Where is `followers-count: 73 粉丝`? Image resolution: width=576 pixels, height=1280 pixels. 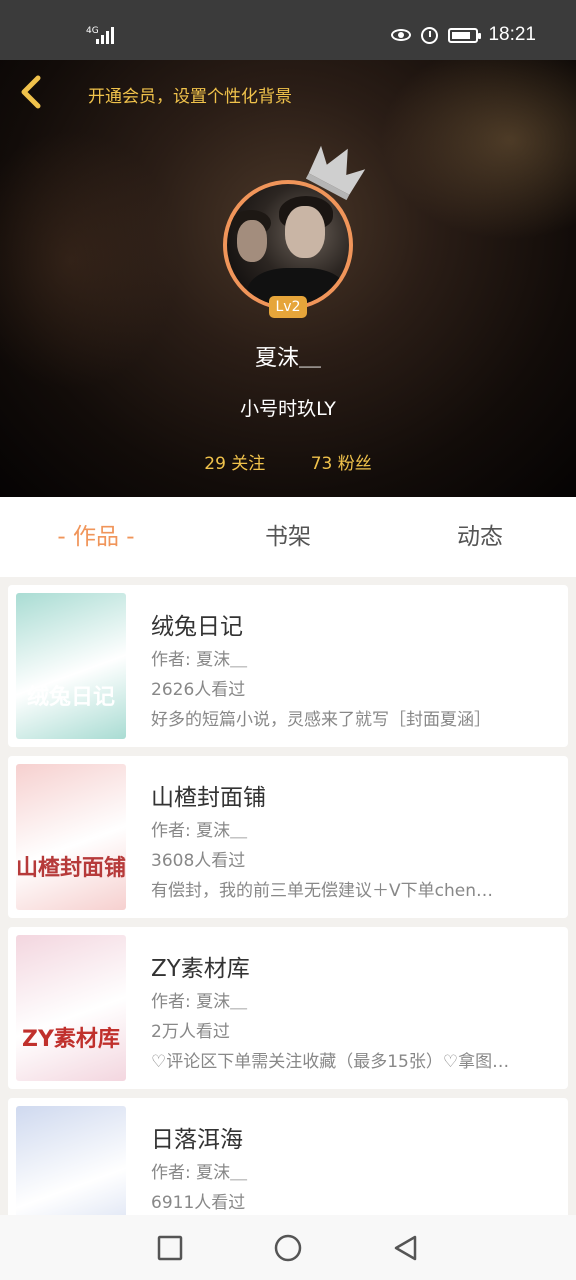
followers-count: 73 粉丝 is located at coordinates (341, 461).